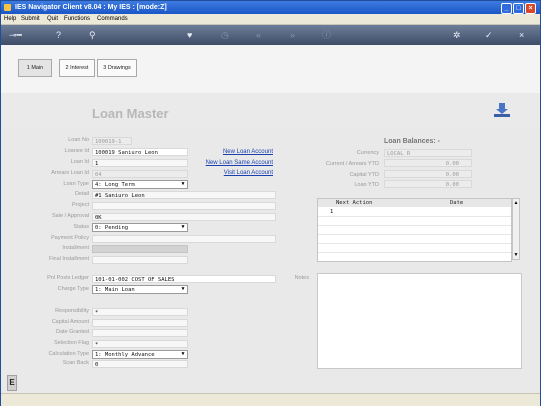 The height and width of the screenshot is (406, 541). Describe the element at coordinates (78, 140) in the screenshot. I see `loan-no-label: Loan No` at that location.